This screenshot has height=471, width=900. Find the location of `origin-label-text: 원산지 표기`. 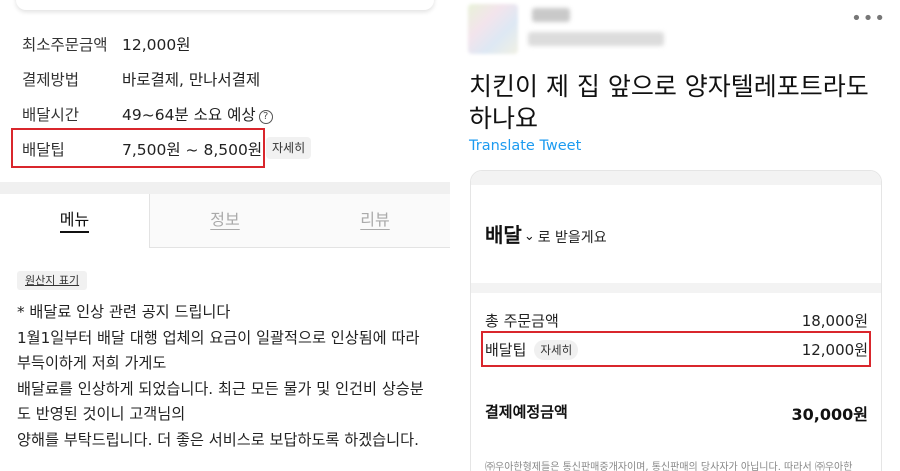

origin-label-text: 원산지 표기 is located at coordinates (52, 280).